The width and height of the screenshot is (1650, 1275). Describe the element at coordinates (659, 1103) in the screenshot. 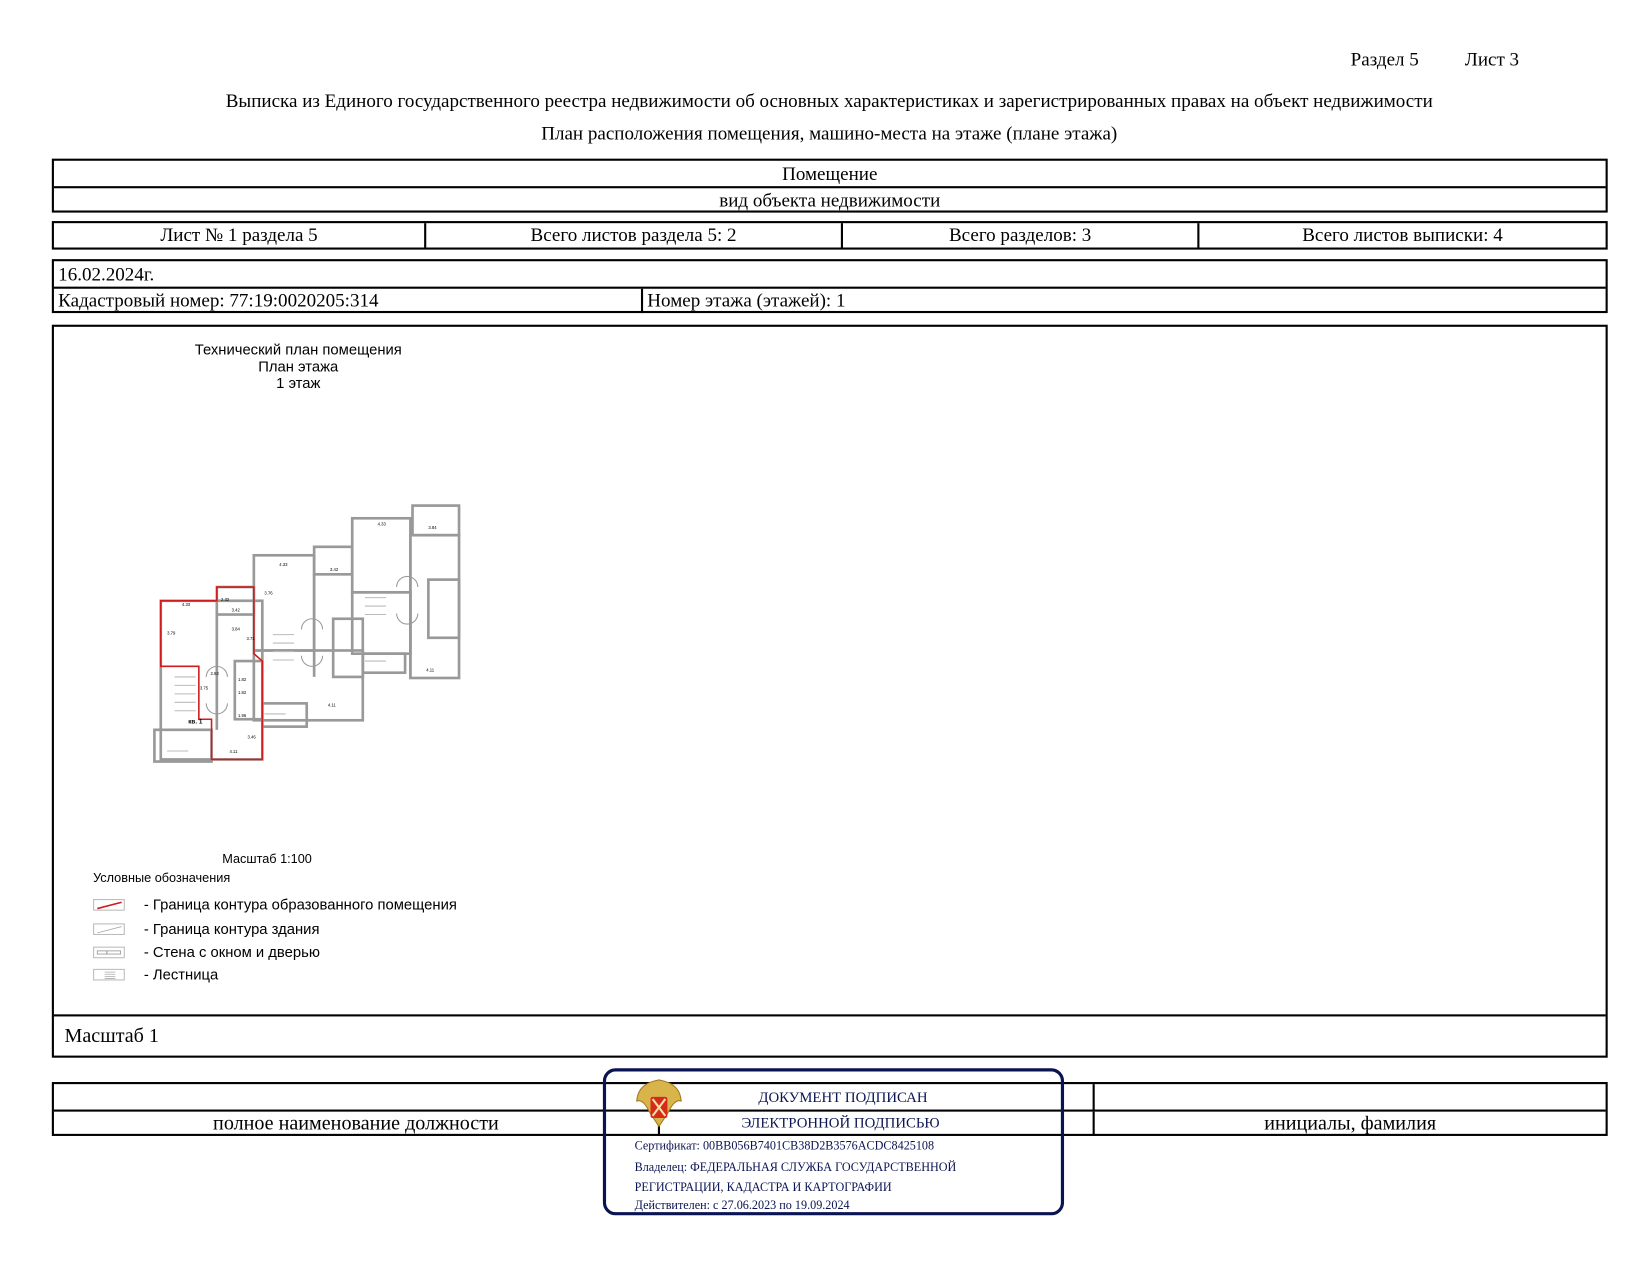

I see `coat-of-arms-icon` at that location.